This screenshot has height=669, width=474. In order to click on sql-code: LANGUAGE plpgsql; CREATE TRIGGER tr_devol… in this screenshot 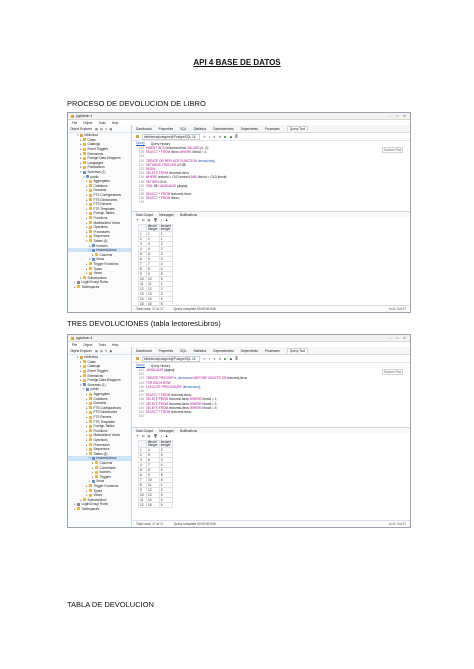, I will do `click(276, 393)`.